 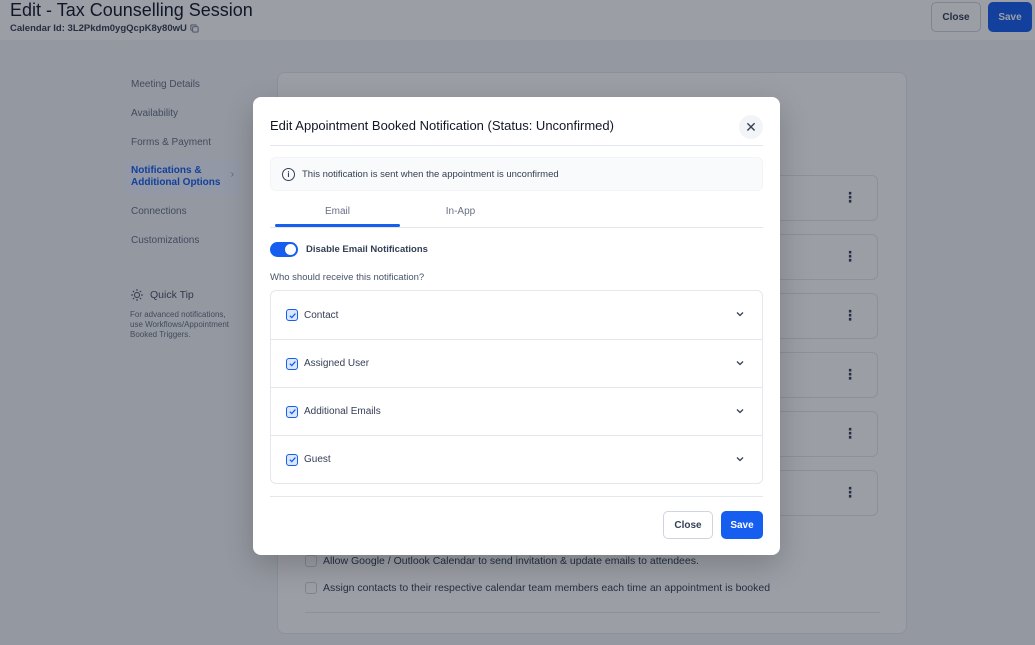 What do you see at coordinates (288, 174) in the screenshot?
I see `info-icon: i` at bounding box center [288, 174].